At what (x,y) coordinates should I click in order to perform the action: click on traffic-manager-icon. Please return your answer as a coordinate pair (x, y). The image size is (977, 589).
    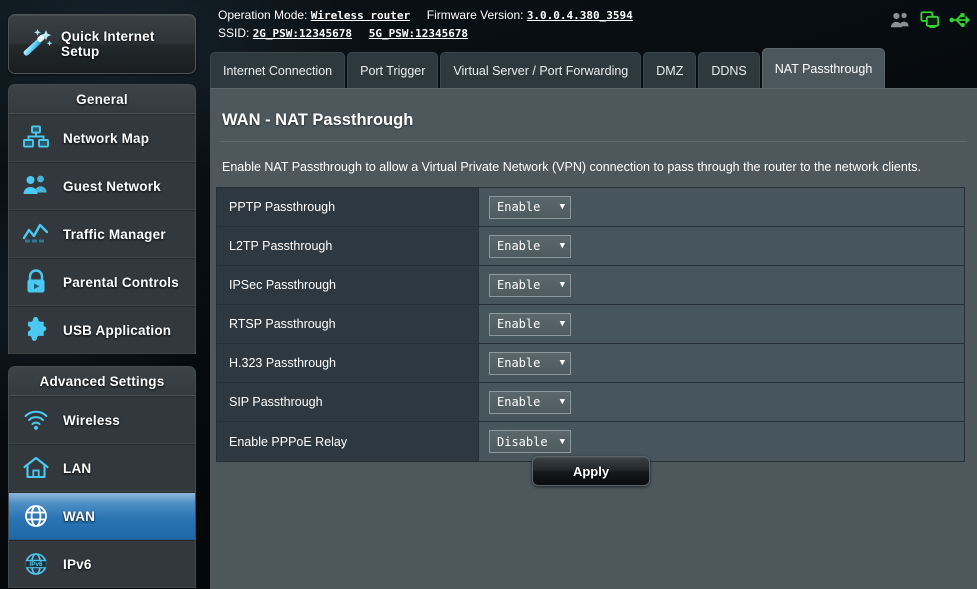
    Looking at the image, I should click on (36, 234).